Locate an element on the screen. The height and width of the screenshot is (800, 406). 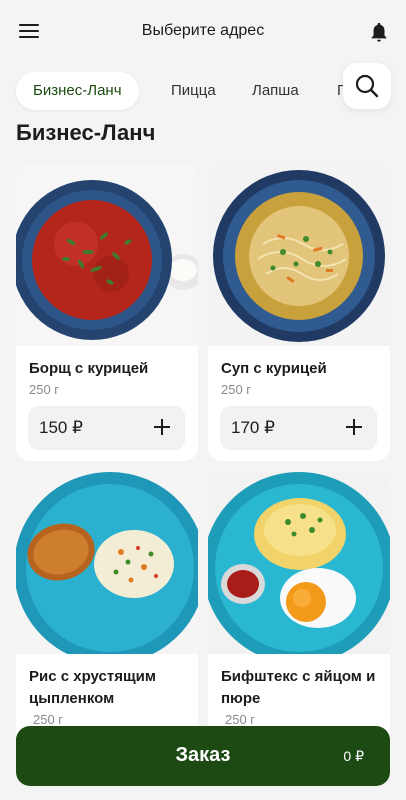
dish-photo-chicken-soup is located at coordinates (299, 255).